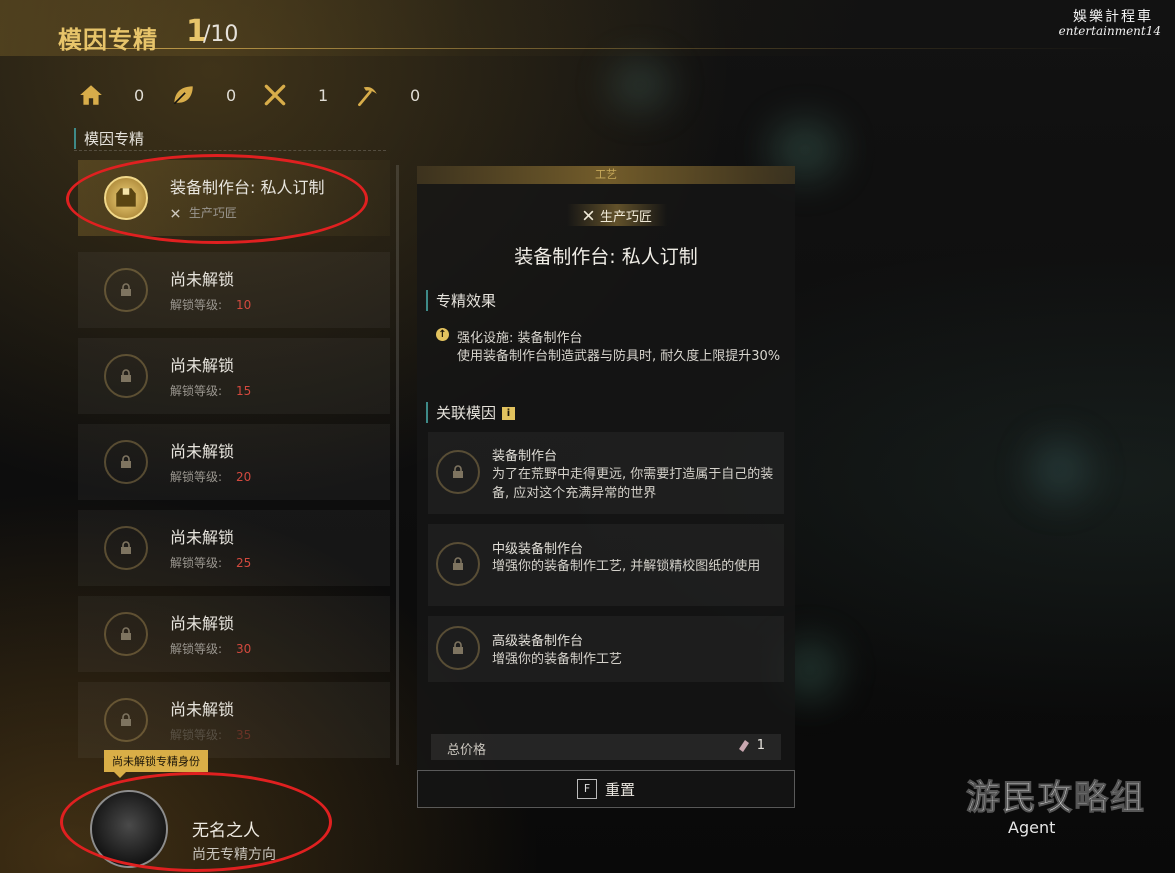  What do you see at coordinates (323, 95) in the screenshot?
I see `stat-value: 1` at bounding box center [323, 95].